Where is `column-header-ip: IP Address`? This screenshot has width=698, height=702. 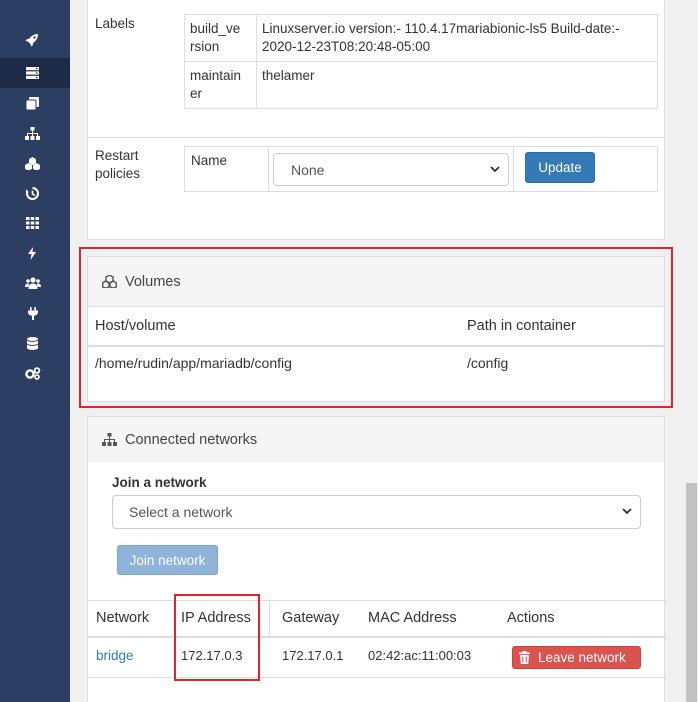 column-header-ip: IP Address is located at coordinates (216, 618).